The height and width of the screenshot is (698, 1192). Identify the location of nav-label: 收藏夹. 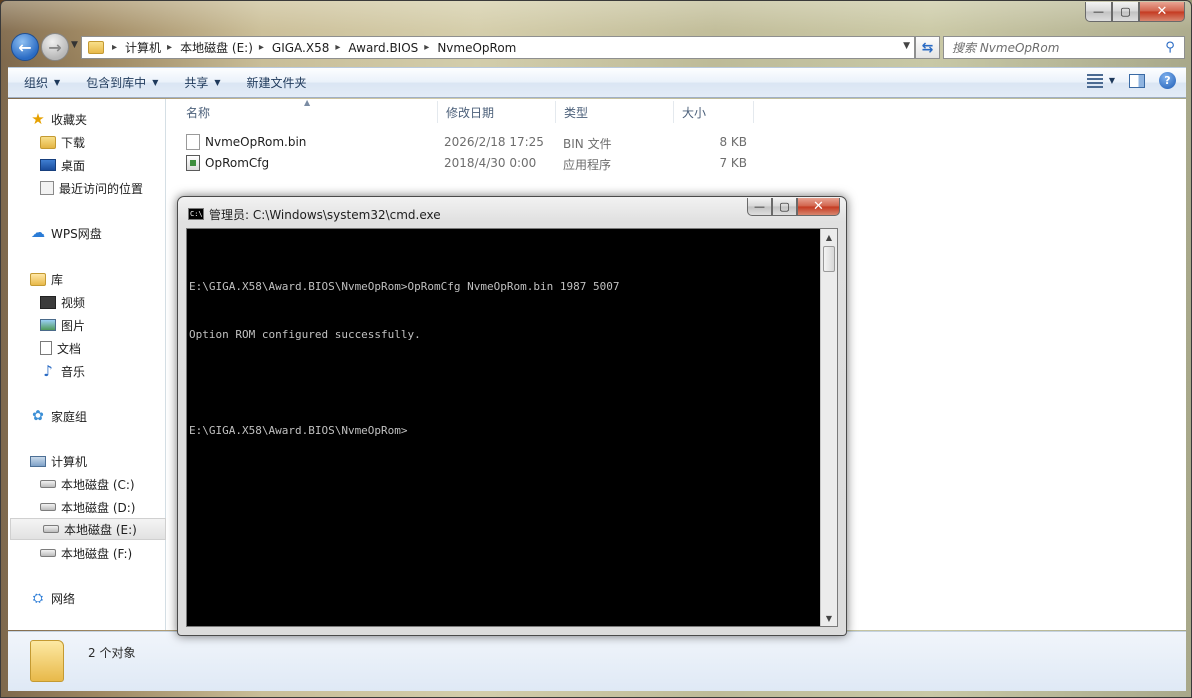
(69, 119).